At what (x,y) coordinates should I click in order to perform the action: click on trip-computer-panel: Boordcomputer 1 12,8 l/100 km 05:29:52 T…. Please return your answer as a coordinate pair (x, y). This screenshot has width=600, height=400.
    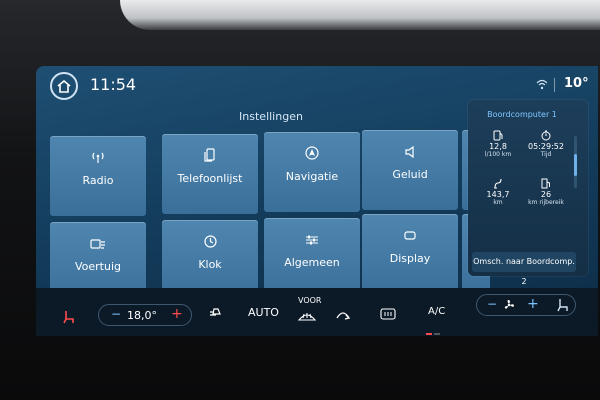
    Looking at the image, I should click on (528, 193).